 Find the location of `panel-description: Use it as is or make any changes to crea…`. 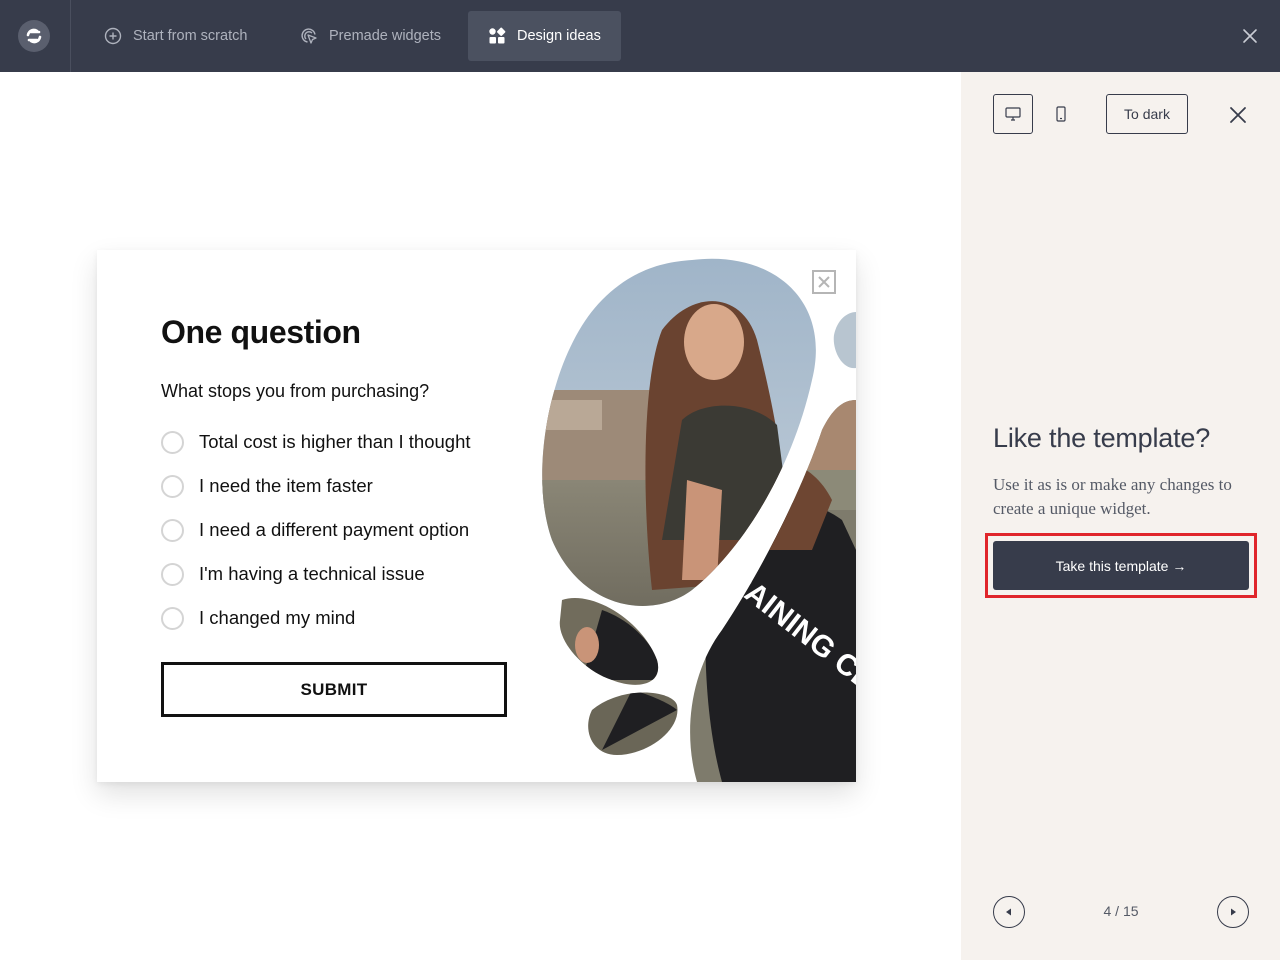

panel-description: Use it as is or make any changes to crea… is located at coordinates (1112, 496).